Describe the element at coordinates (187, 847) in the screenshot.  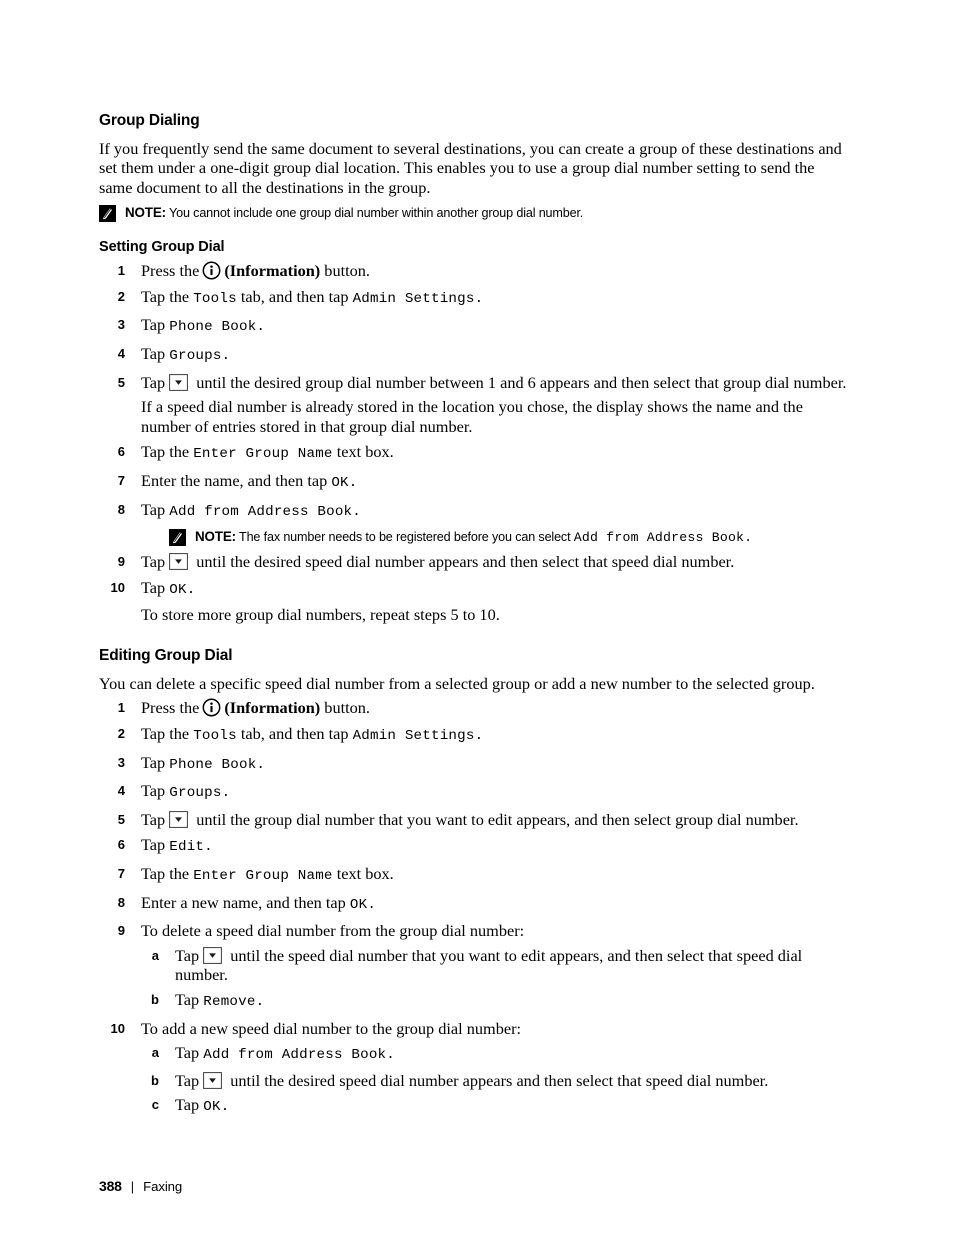
I see `ui-string-edit: Edit` at that location.